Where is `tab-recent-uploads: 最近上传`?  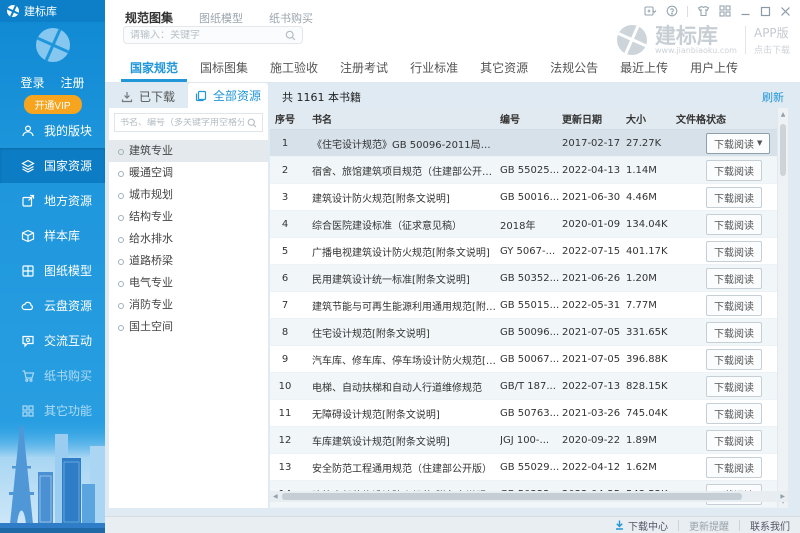 tab-recent-uploads: 最近上传 is located at coordinates (644, 69).